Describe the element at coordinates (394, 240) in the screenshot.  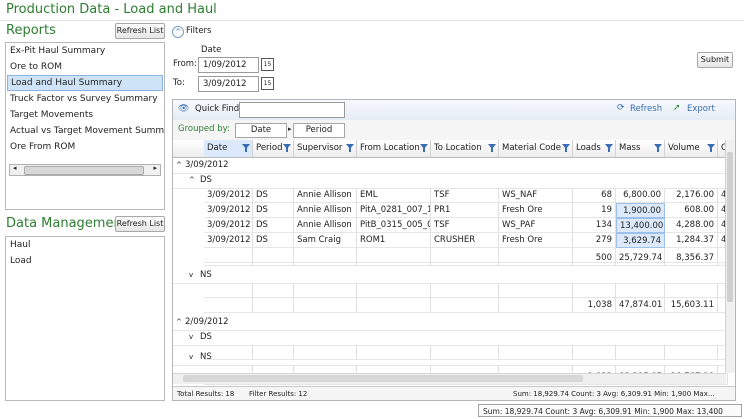
I see `table-cell: ROM1` at that location.